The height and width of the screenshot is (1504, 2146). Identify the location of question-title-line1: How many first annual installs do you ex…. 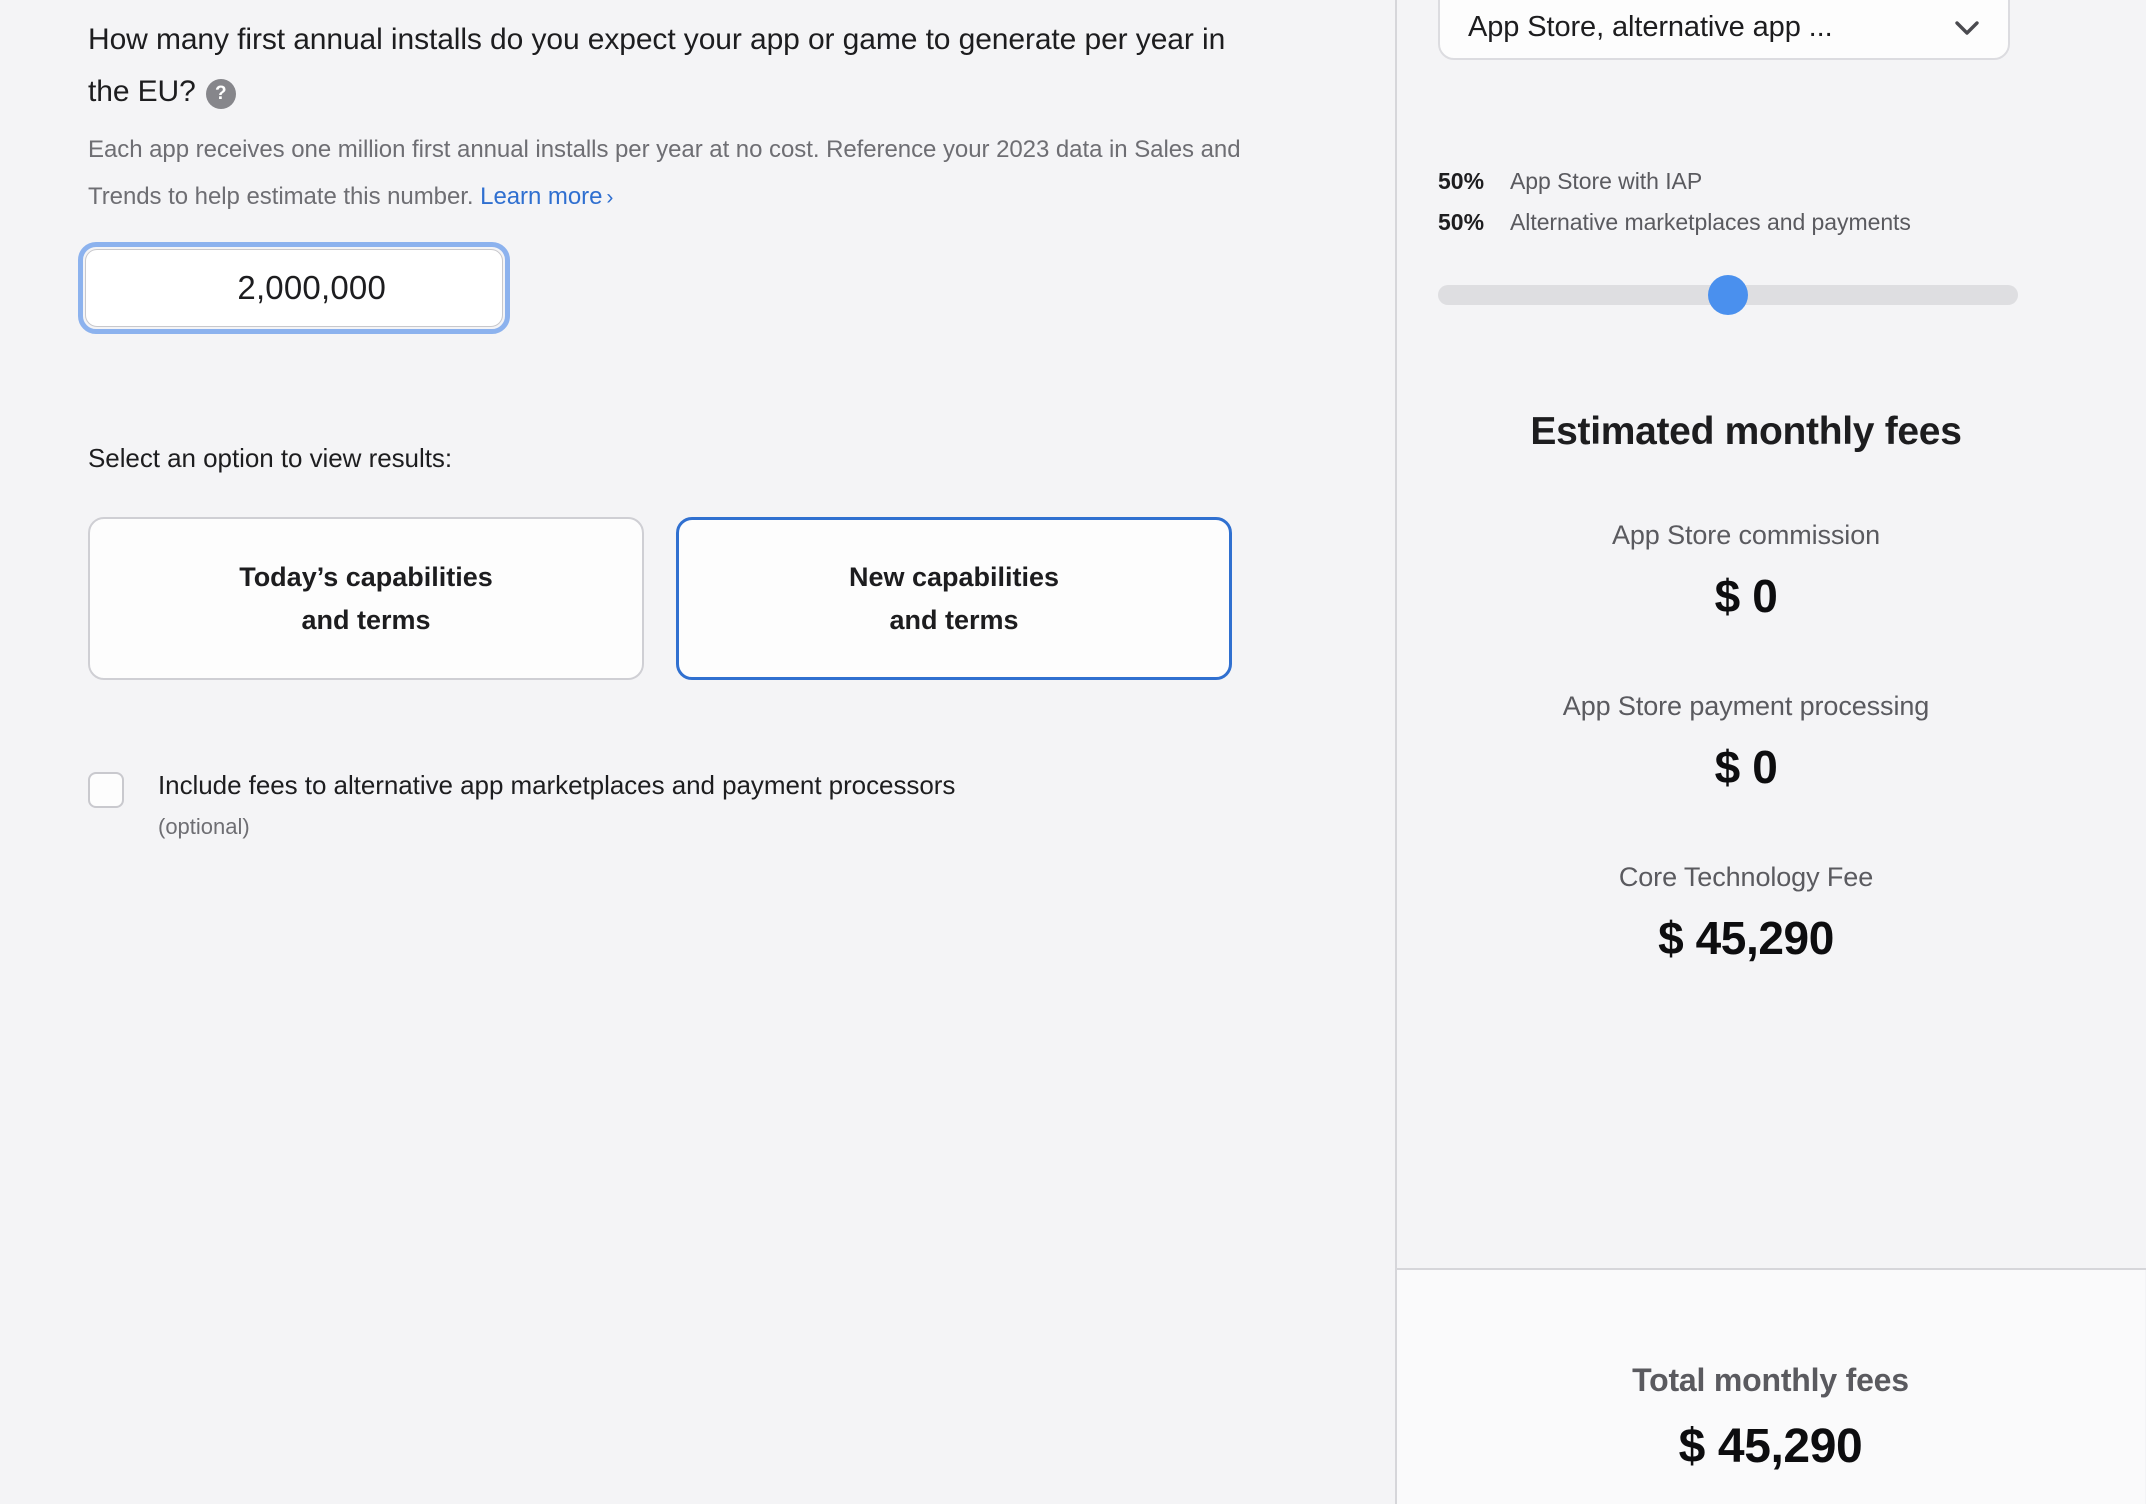
(582, 39).